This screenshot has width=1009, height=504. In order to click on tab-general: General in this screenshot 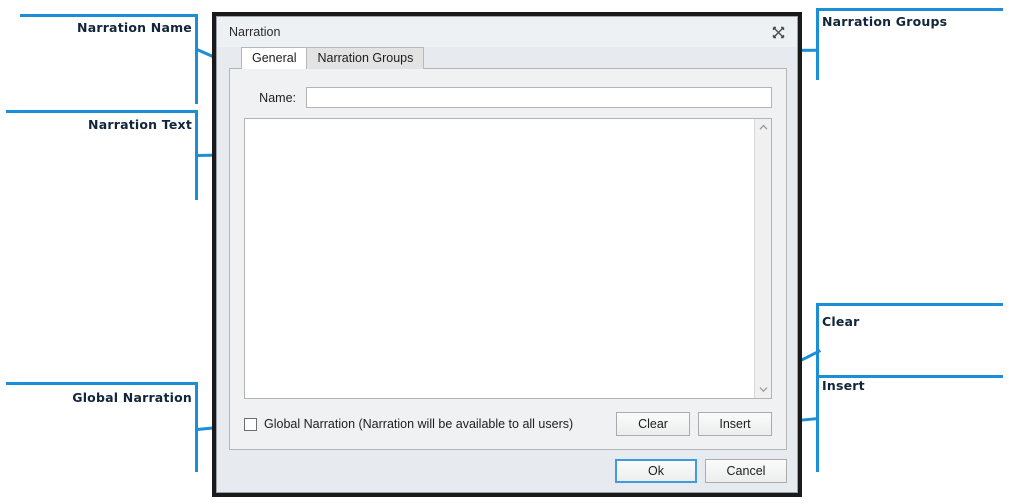, I will do `click(274, 58)`.